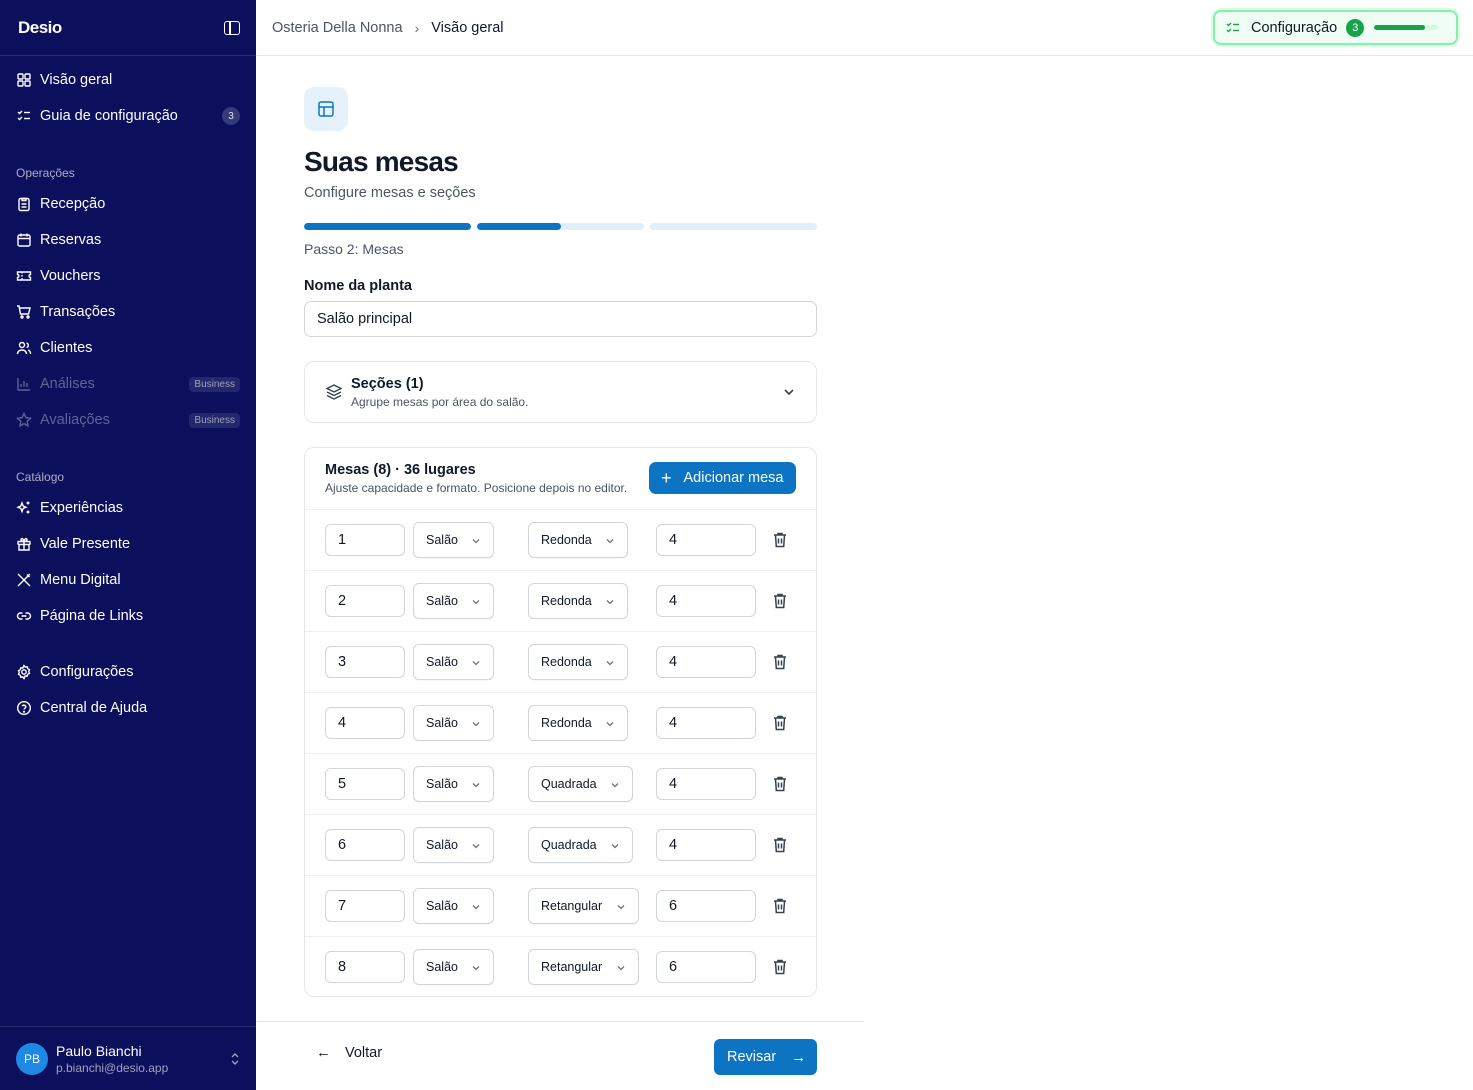 This screenshot has width=1473, height=1090. Describe the element at coordinates (722, 478) in the screenshot. I see `add-table-button: + Adicionar mesa` at that location.